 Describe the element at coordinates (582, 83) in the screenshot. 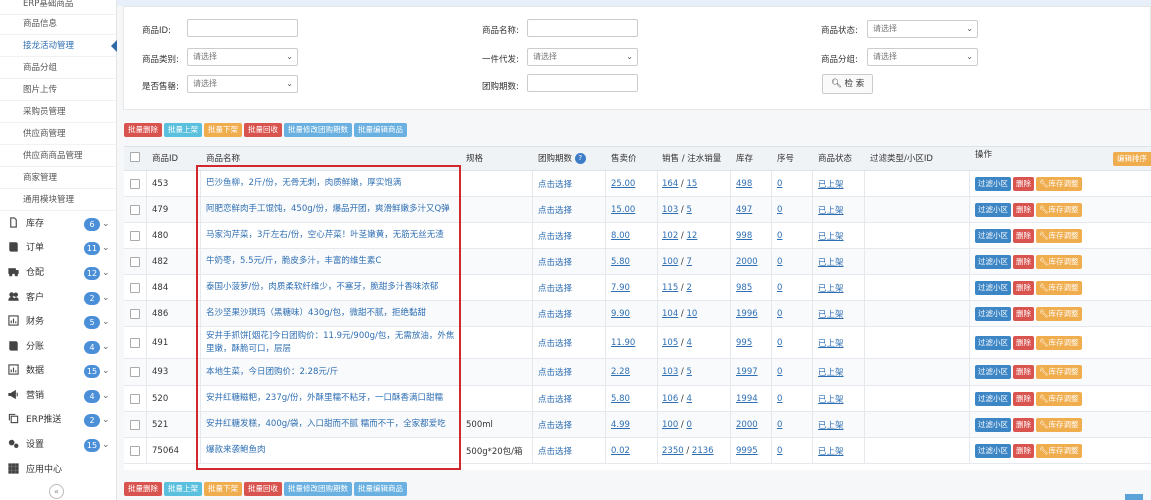

I see `group-period-input` at that location.